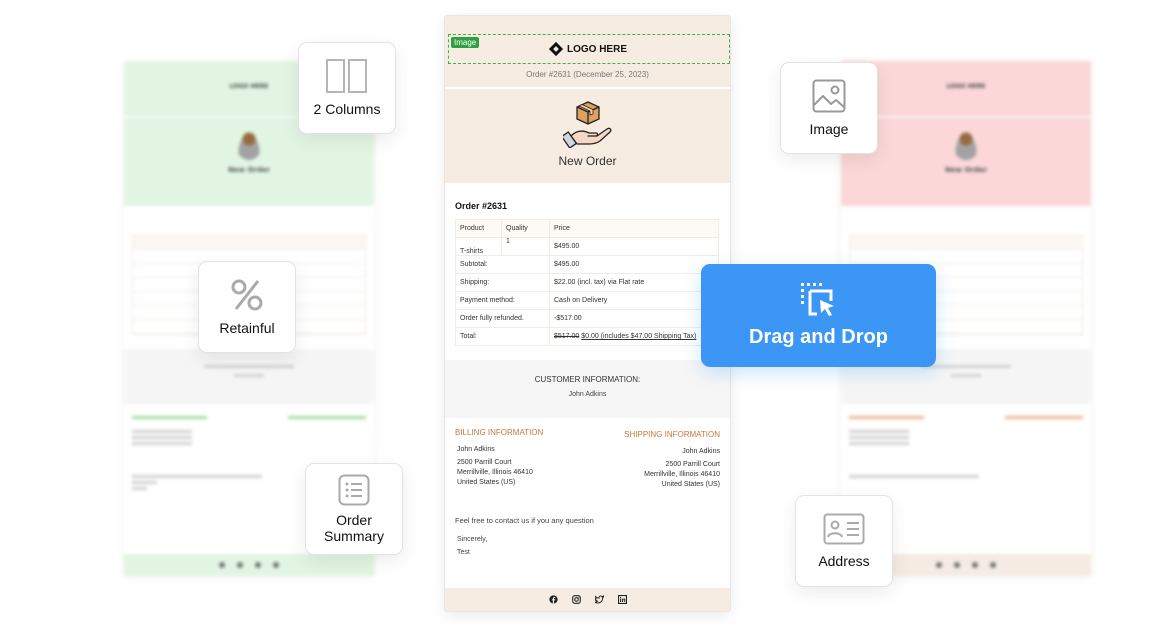  I want to click on drag-select-cursor-icon, so click(817, 299).